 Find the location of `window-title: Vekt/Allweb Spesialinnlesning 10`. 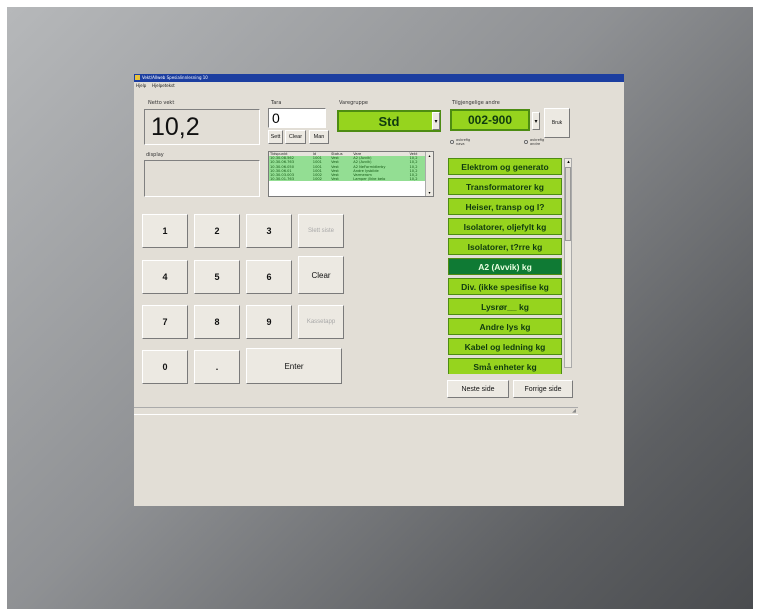

window-title: Vekt/Allweb Spesialinnlesning 10 is located at coordinates (175, 77).